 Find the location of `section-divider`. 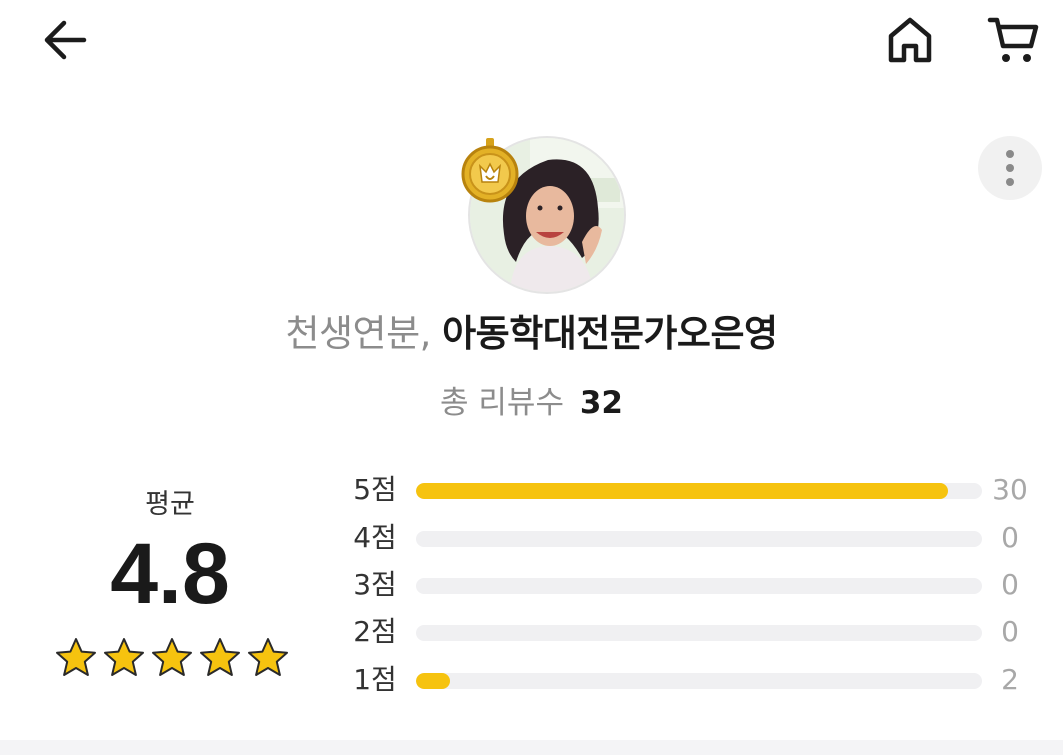

section-divider is located at coordinates (531, 747).